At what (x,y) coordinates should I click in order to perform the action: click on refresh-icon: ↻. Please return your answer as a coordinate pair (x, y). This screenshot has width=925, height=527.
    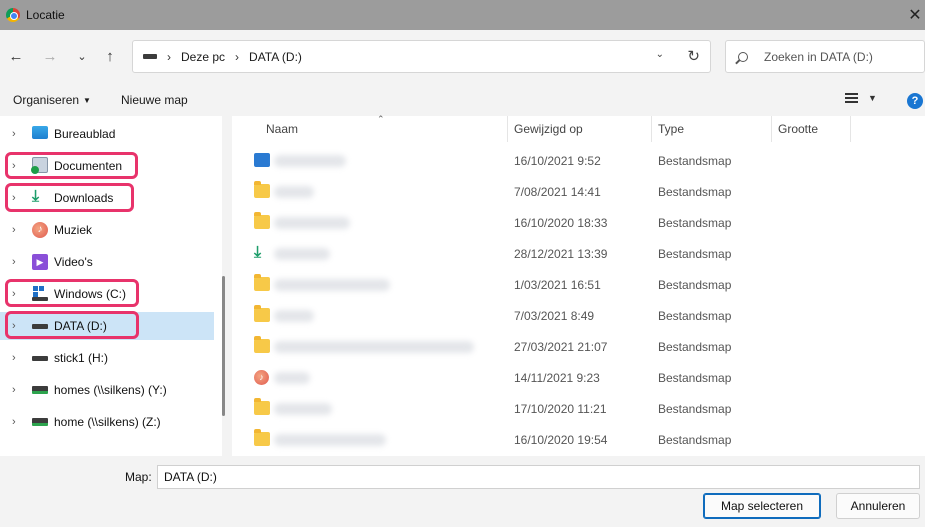
    Looking at the image, I should click on (693, 56).